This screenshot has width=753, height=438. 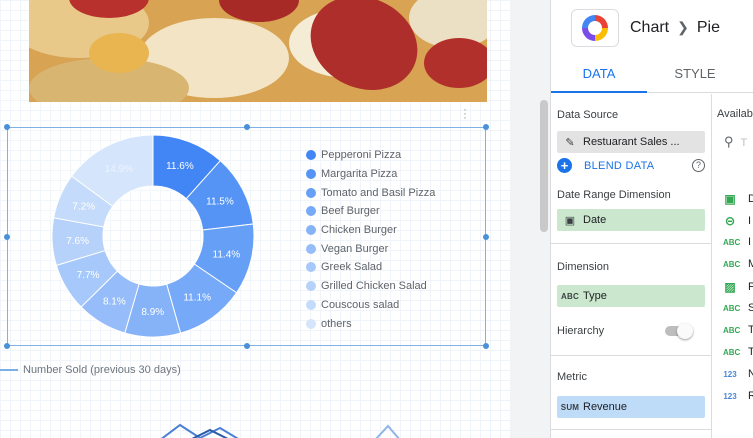 What do you see at coordinates (465, 113) in the screenshot?
I see `chart-more-menu-icon: · · ·` at bounding box center [465, 113].